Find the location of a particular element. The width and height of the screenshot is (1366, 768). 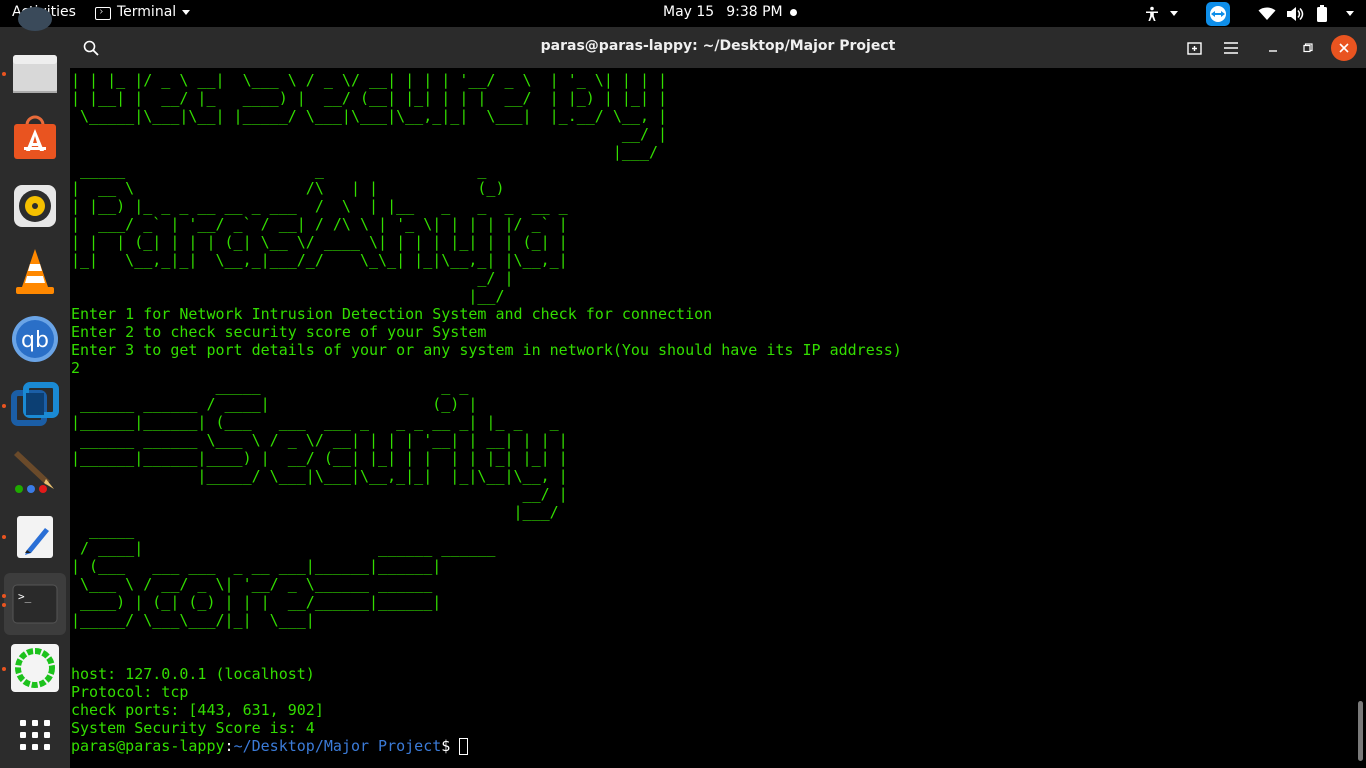

battery-indicator is located at coordinates (1322, 13).